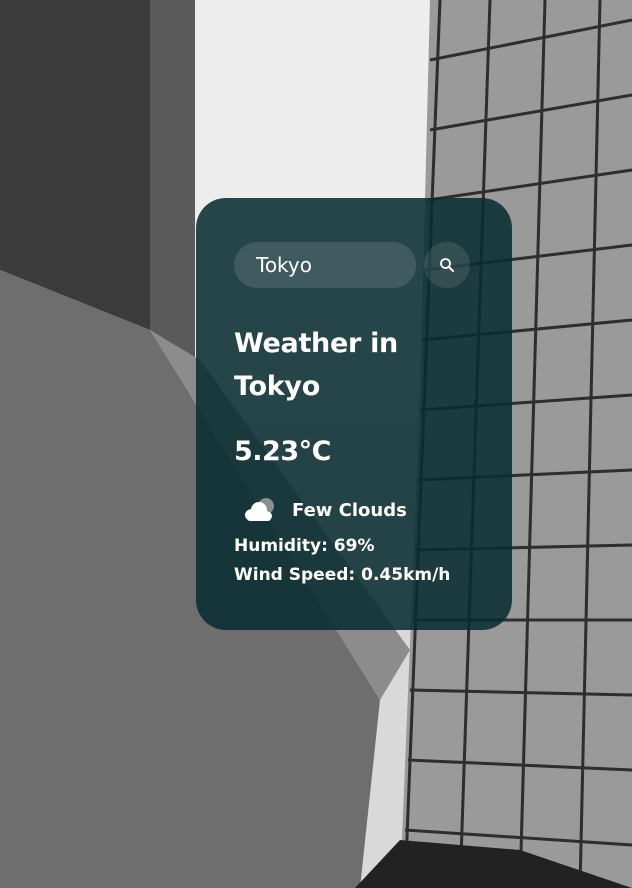 The width and height of the screenshot is (632, 888). I want to click on search-bar, so click(354, 265).